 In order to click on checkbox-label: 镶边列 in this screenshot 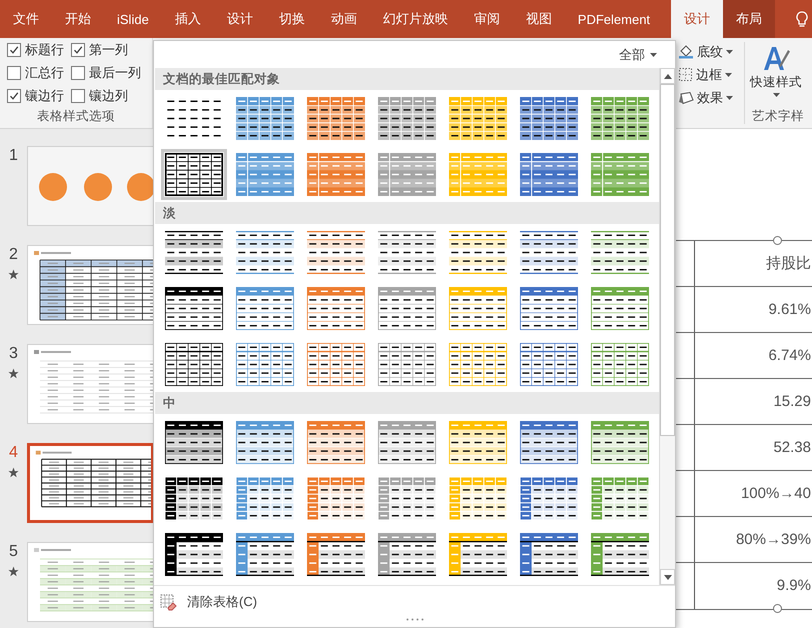, I will do `click(108, 95)`.